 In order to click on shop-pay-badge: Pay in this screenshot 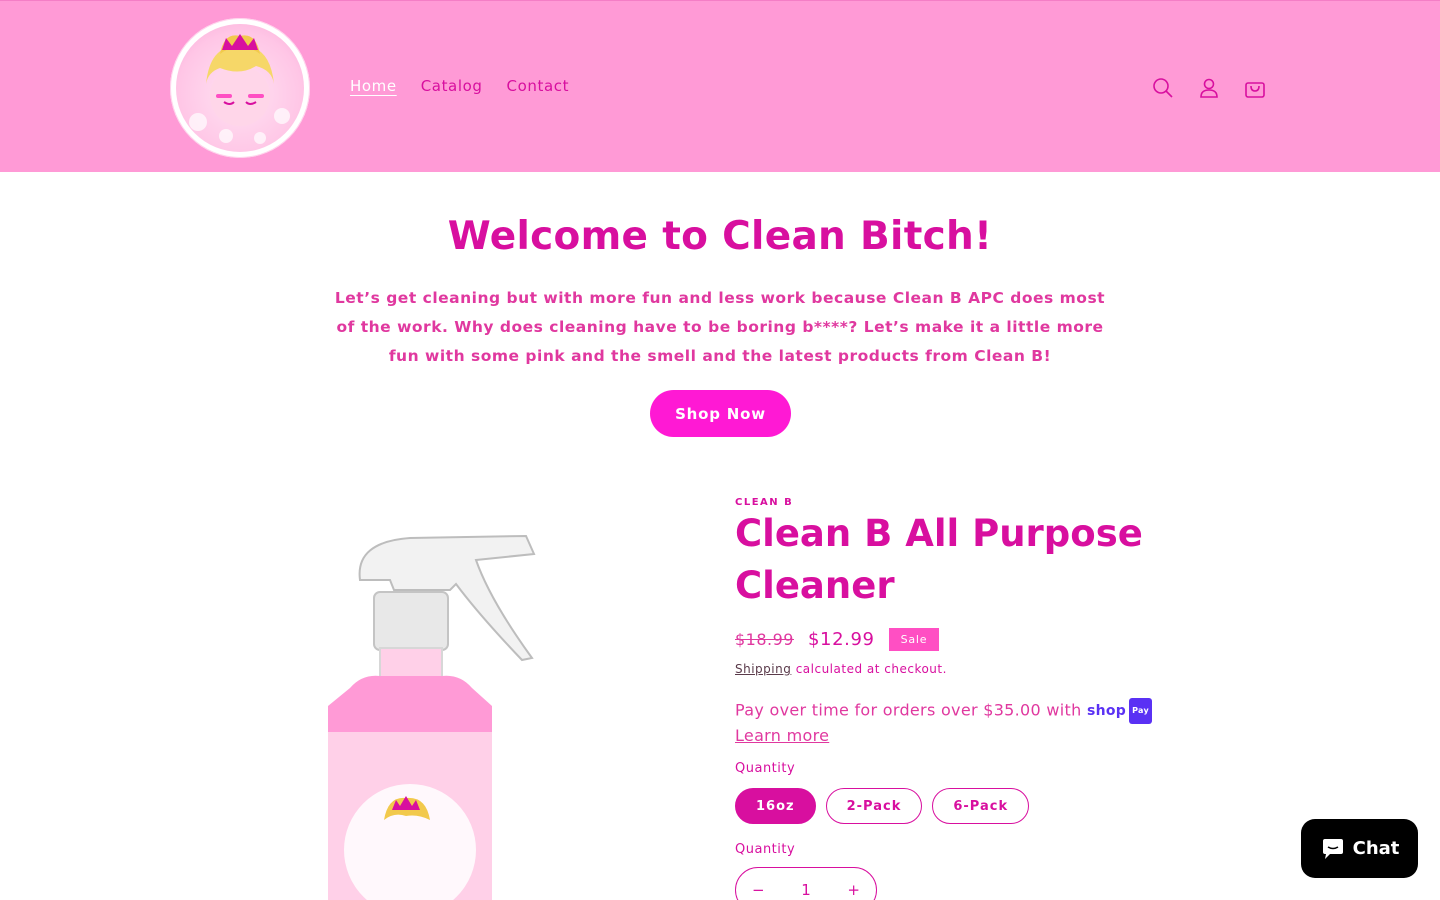, I will do `click(1140, 711)`.